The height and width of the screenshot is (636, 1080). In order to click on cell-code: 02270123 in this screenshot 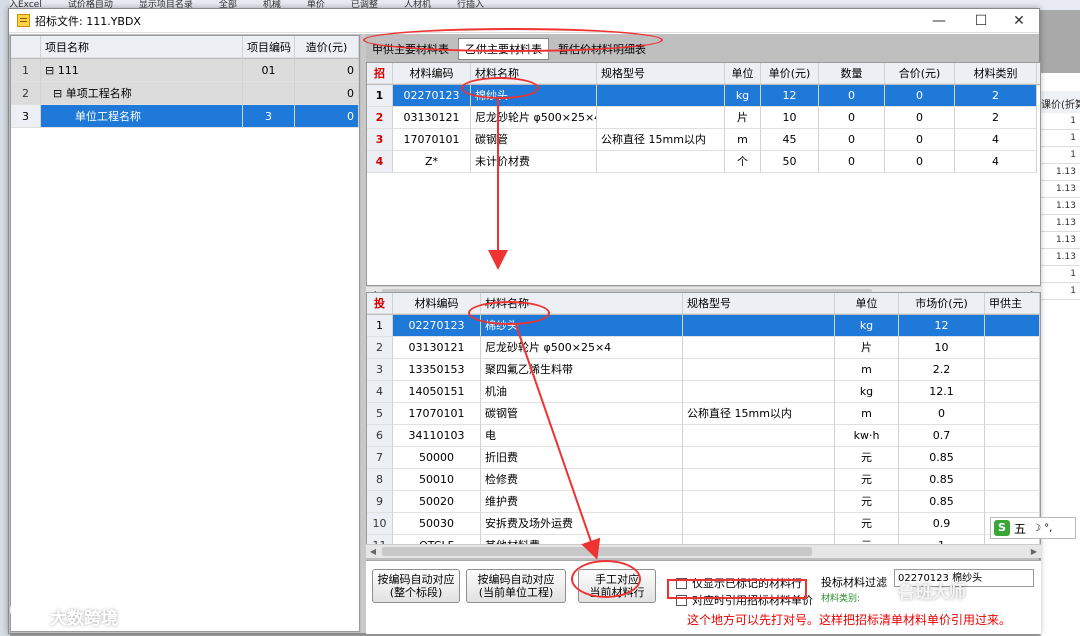, I will do `click(432, 96)`.